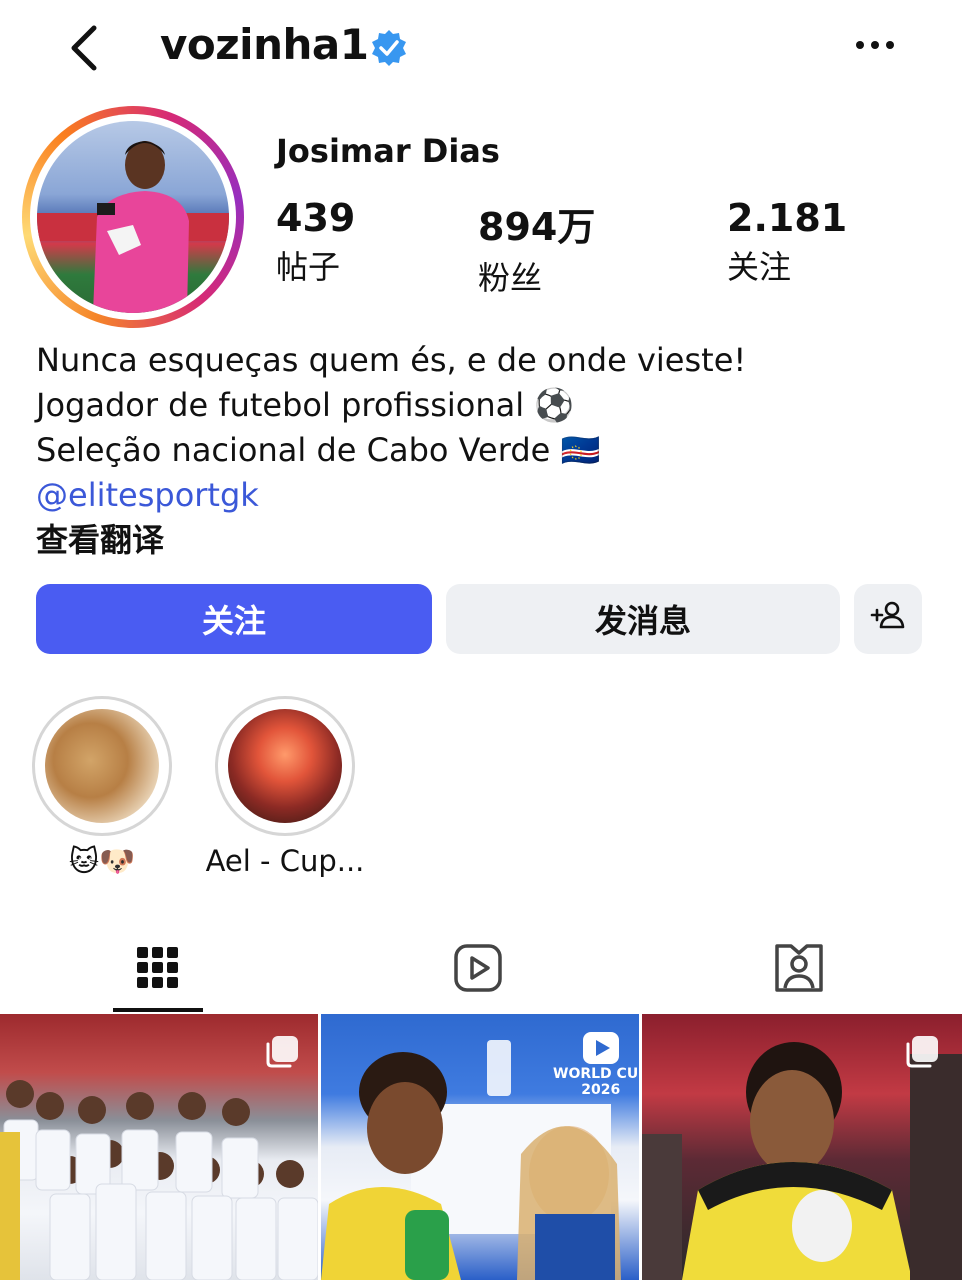  What do you see at coordinates (486, 540) in the screenshot?
I see `see-translation-link: 查看翻译` at bounding box center [486, 540].